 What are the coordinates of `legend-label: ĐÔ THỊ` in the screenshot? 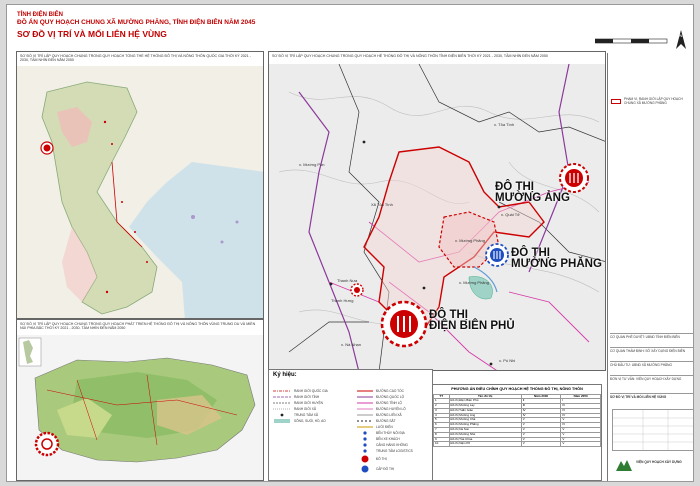 It's located at (381, 459).